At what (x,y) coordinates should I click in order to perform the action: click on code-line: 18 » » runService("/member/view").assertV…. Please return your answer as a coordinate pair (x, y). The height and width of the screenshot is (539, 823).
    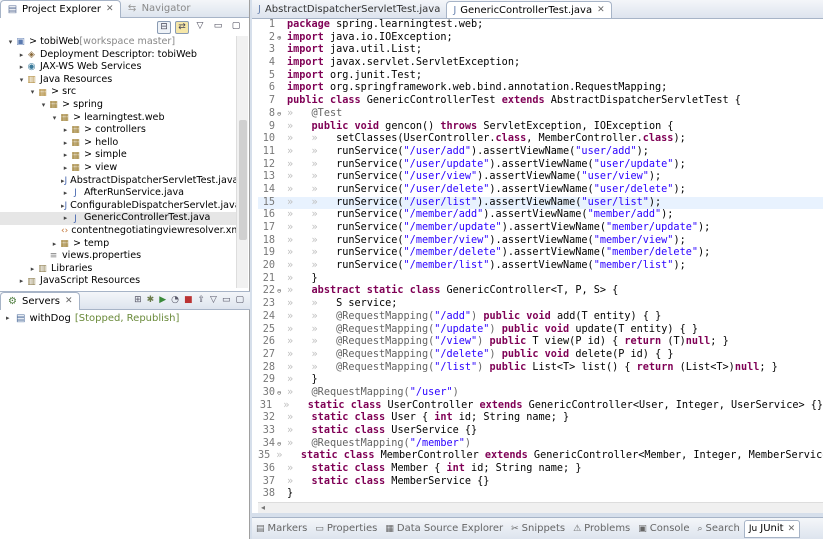
    Looking at the image, I should click on (540, 241).